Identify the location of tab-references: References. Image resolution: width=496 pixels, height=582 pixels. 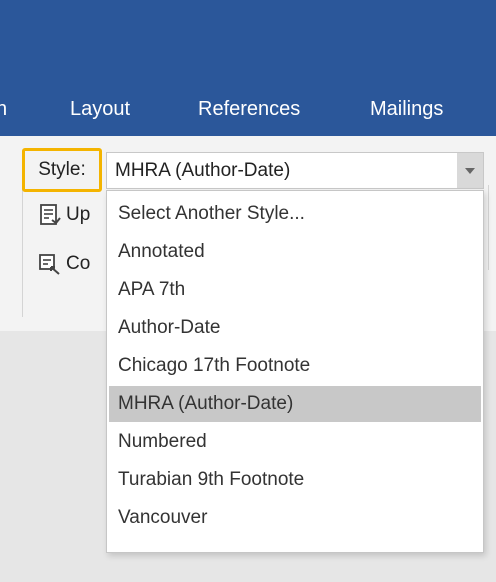
(249, 109).